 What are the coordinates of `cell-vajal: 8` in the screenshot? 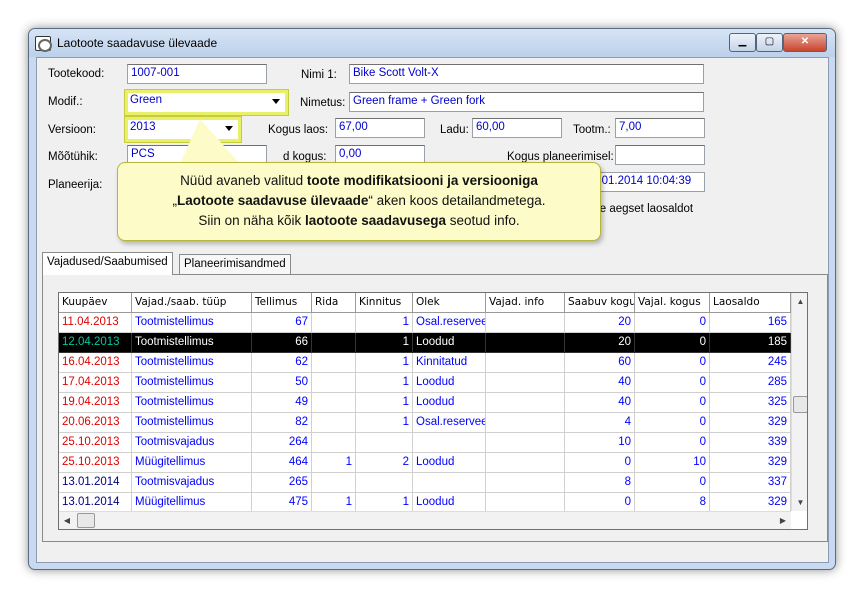 It's located at (672, 503).